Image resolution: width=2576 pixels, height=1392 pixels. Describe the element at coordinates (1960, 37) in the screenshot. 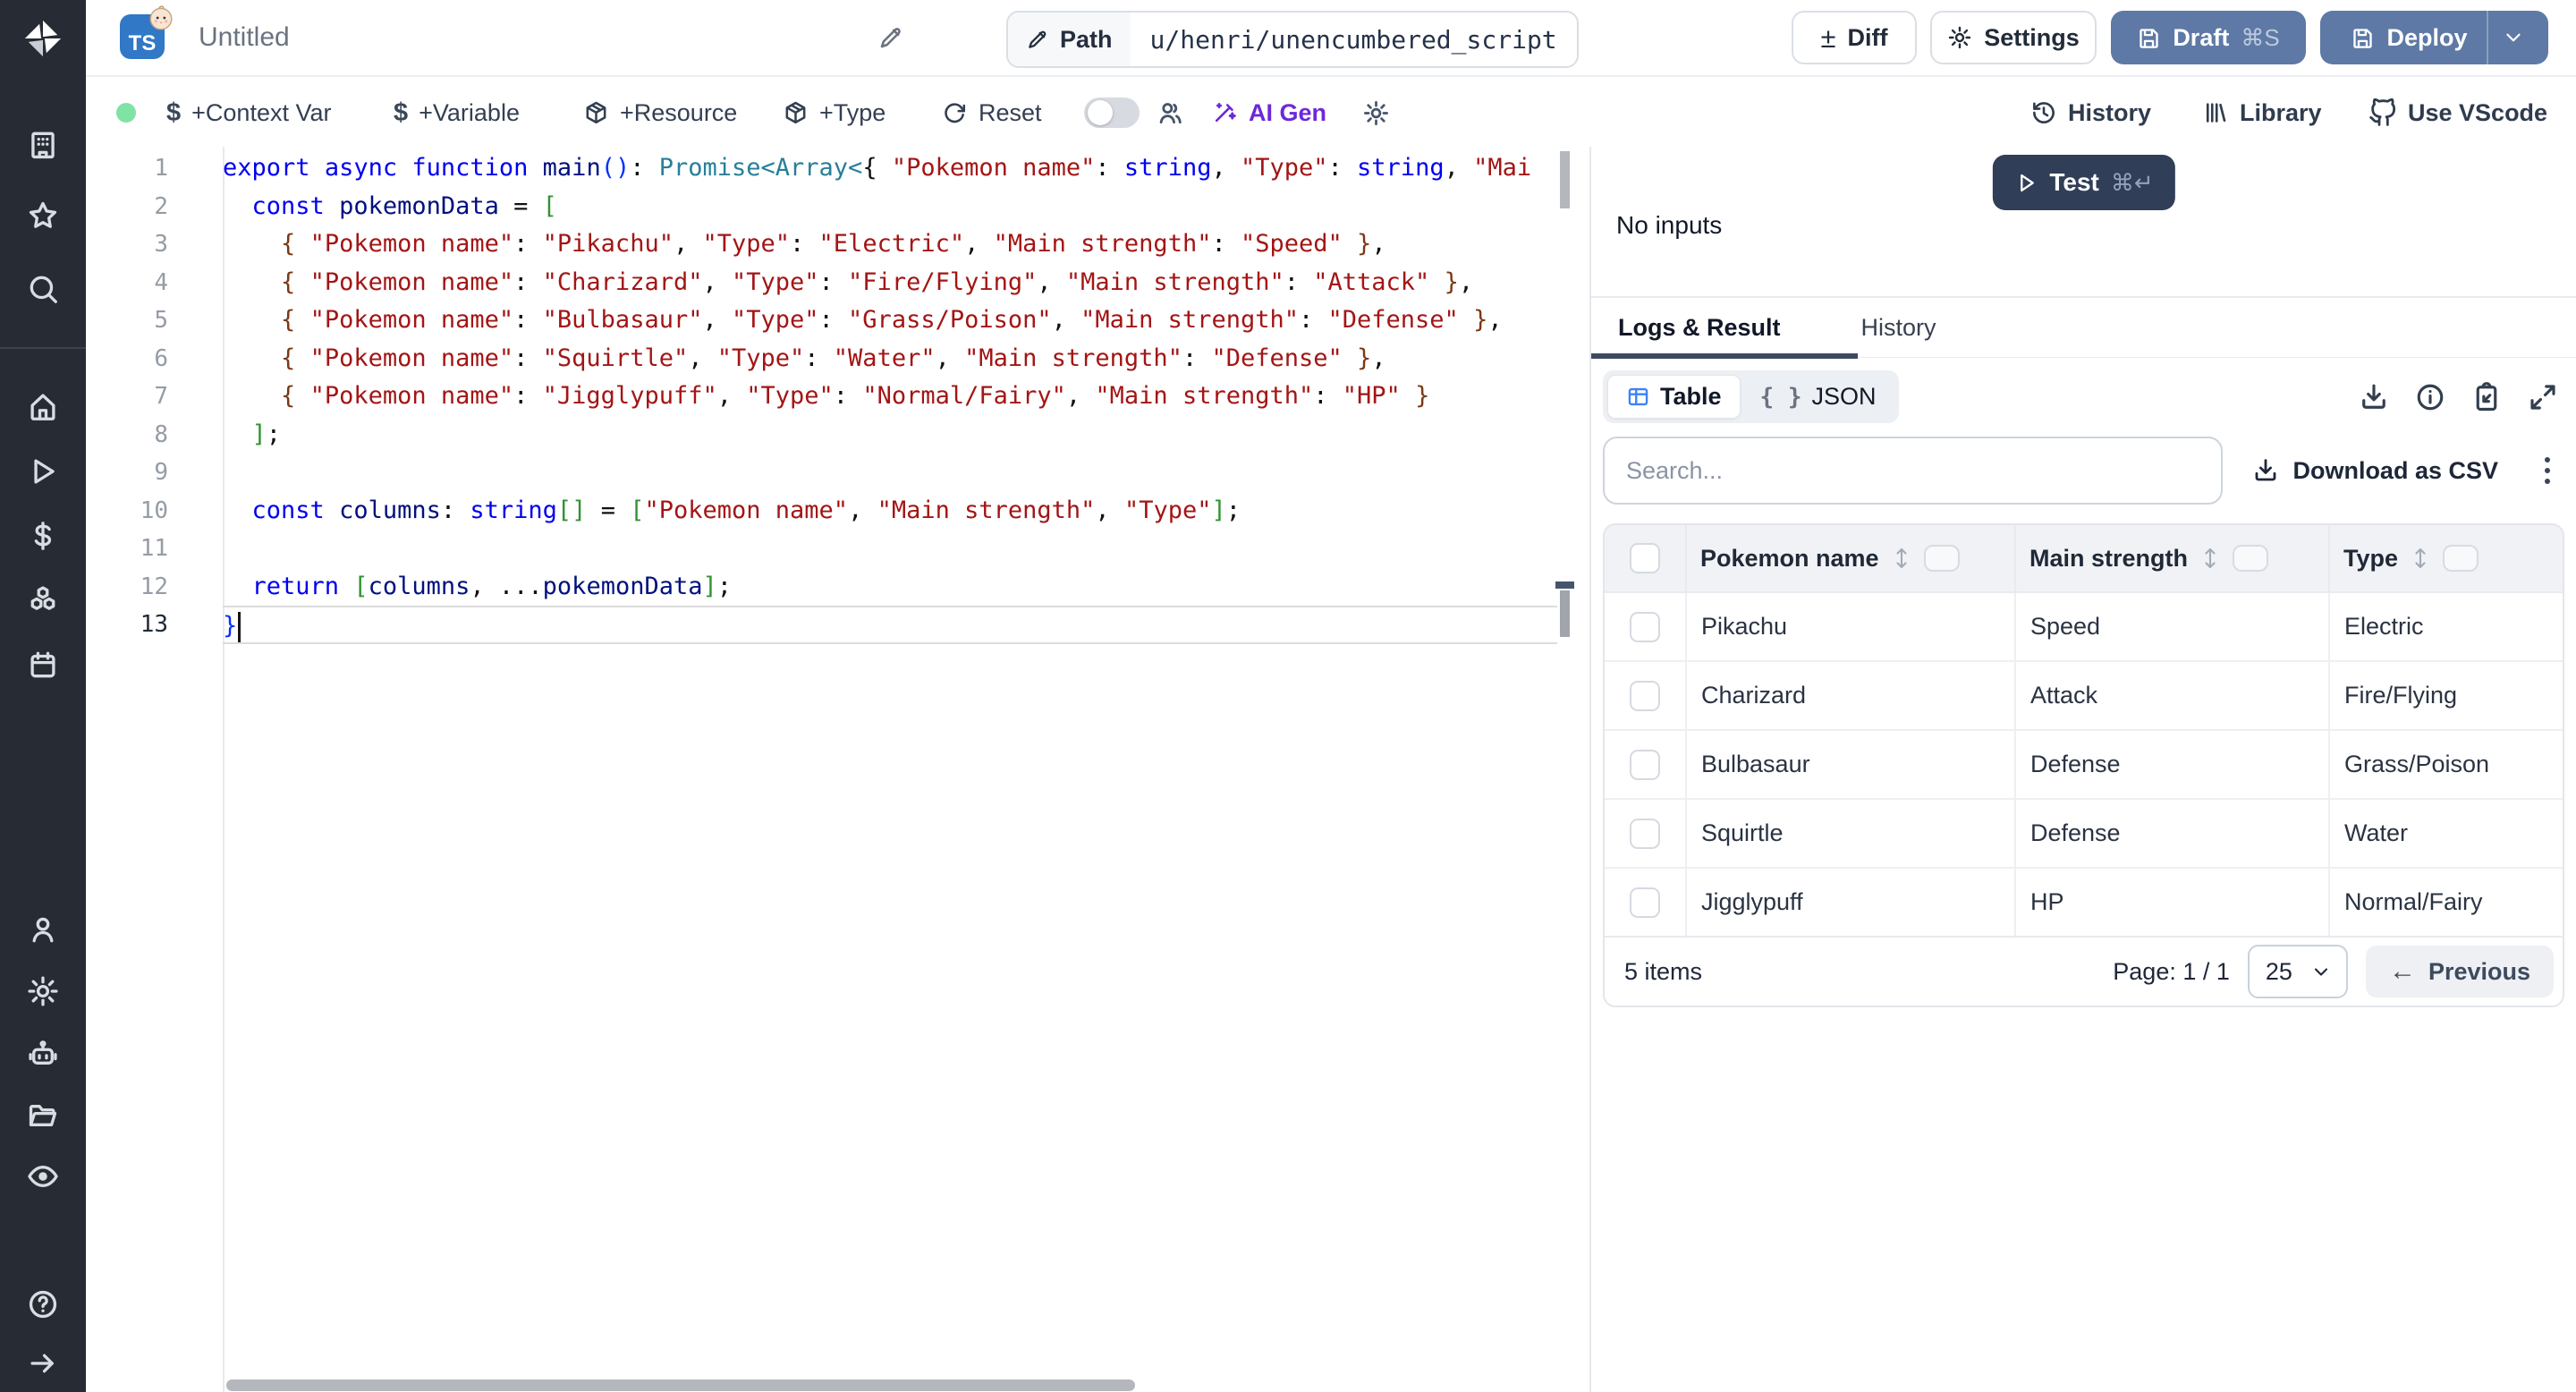

I see `gear-icon` at that location.